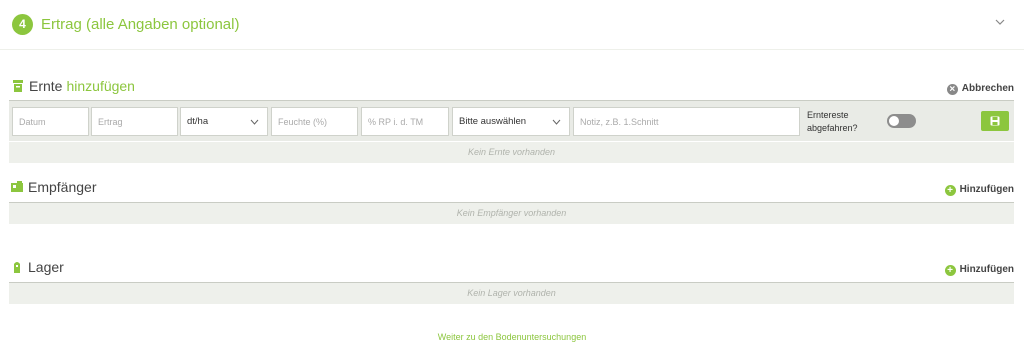  I want to click on lager-title: Lager, so click(46, 267).